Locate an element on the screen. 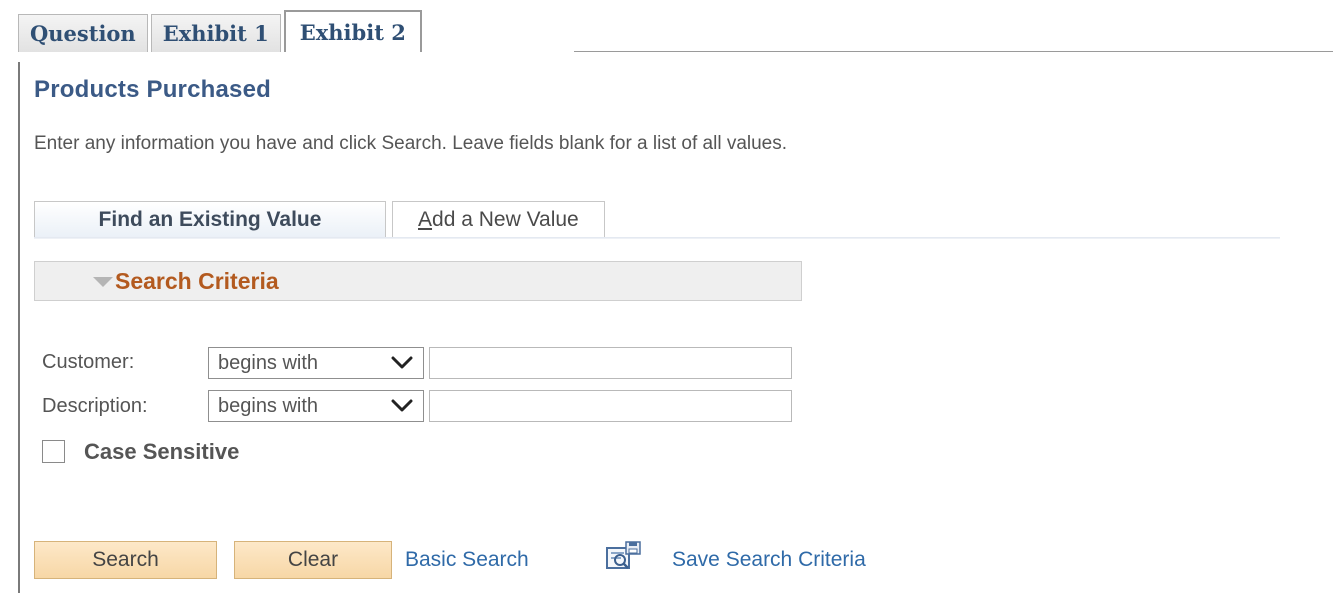 This screenshot has height=593, width=1333. save-search-criteria-link: Save Search Criteria is located at coordinates (769, 560).